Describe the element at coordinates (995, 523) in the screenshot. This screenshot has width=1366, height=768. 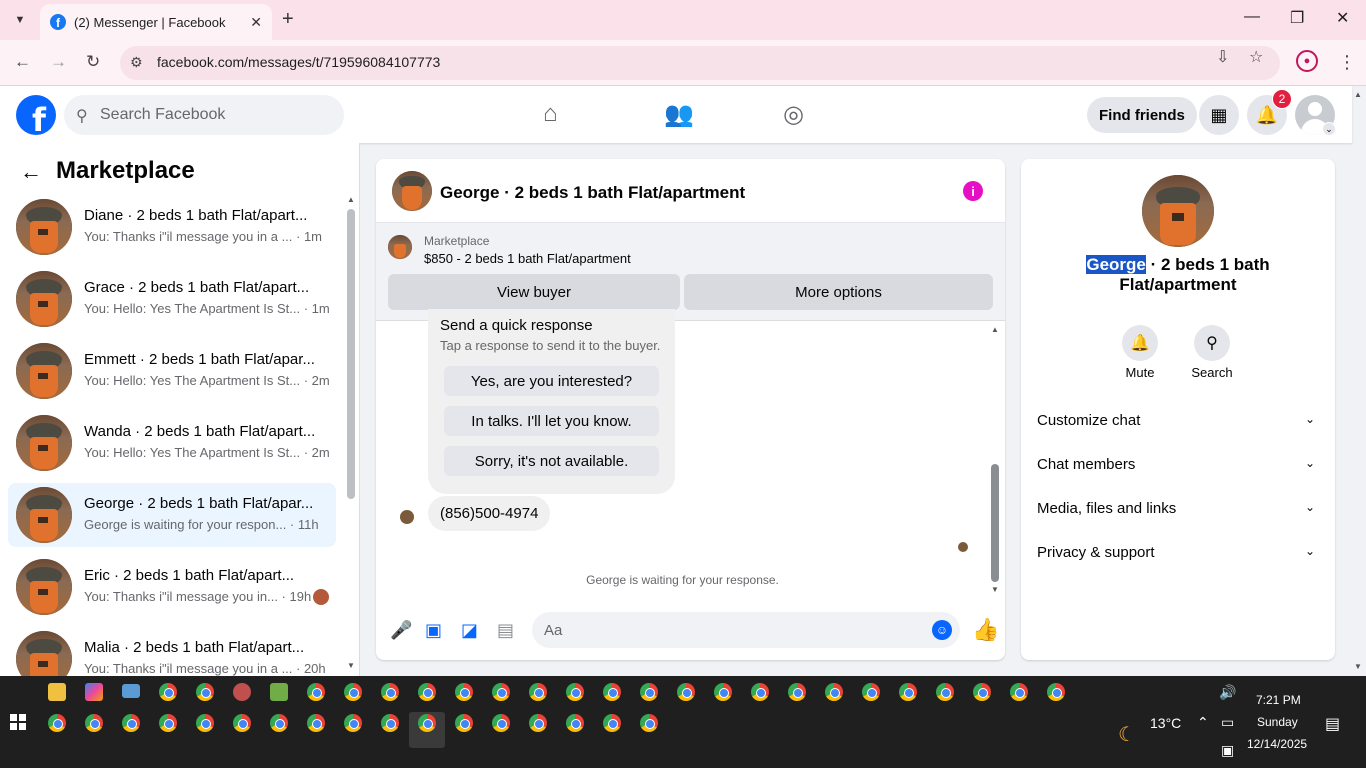
I see `chat-scrollbar` at that location.